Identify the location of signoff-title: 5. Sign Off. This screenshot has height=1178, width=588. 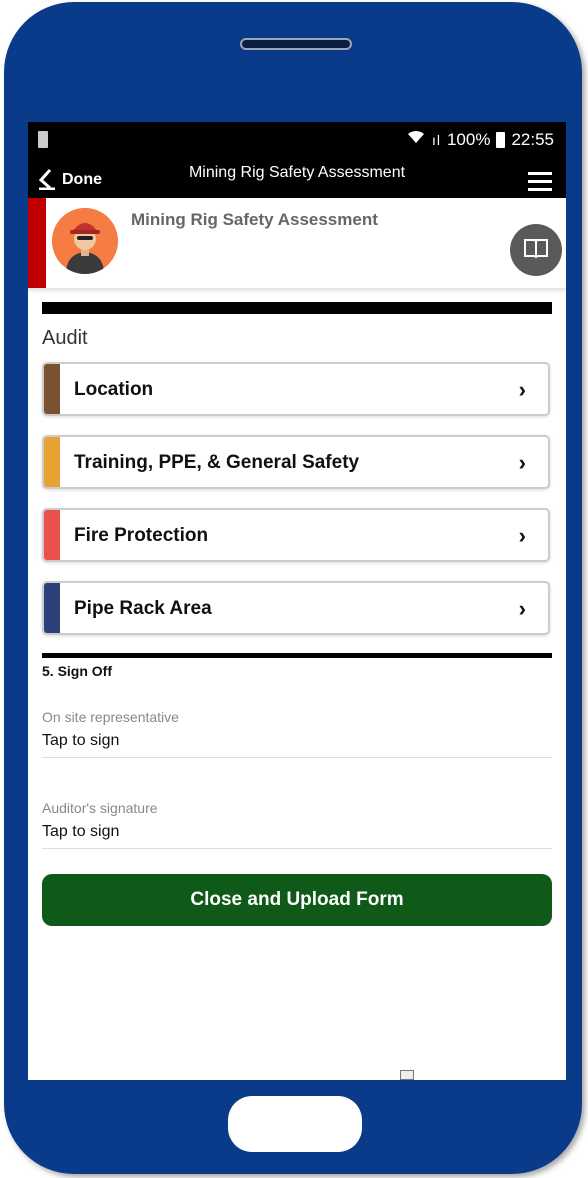
(77, 671).